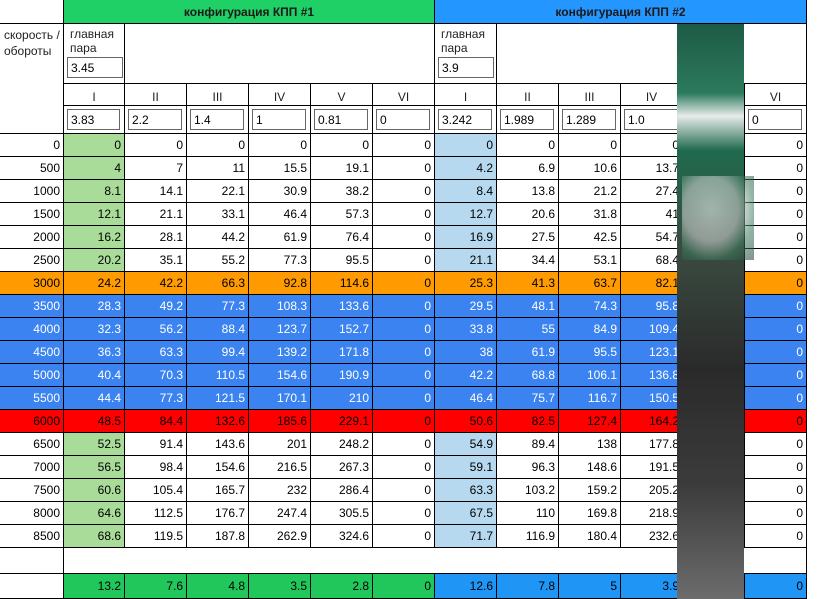 Image resolution: width=831 pixels, height=599 pixels. Describe the element at coordinates (94, 214) in the screenshot. I see `speed-cell-c1: 12.1` at that location.